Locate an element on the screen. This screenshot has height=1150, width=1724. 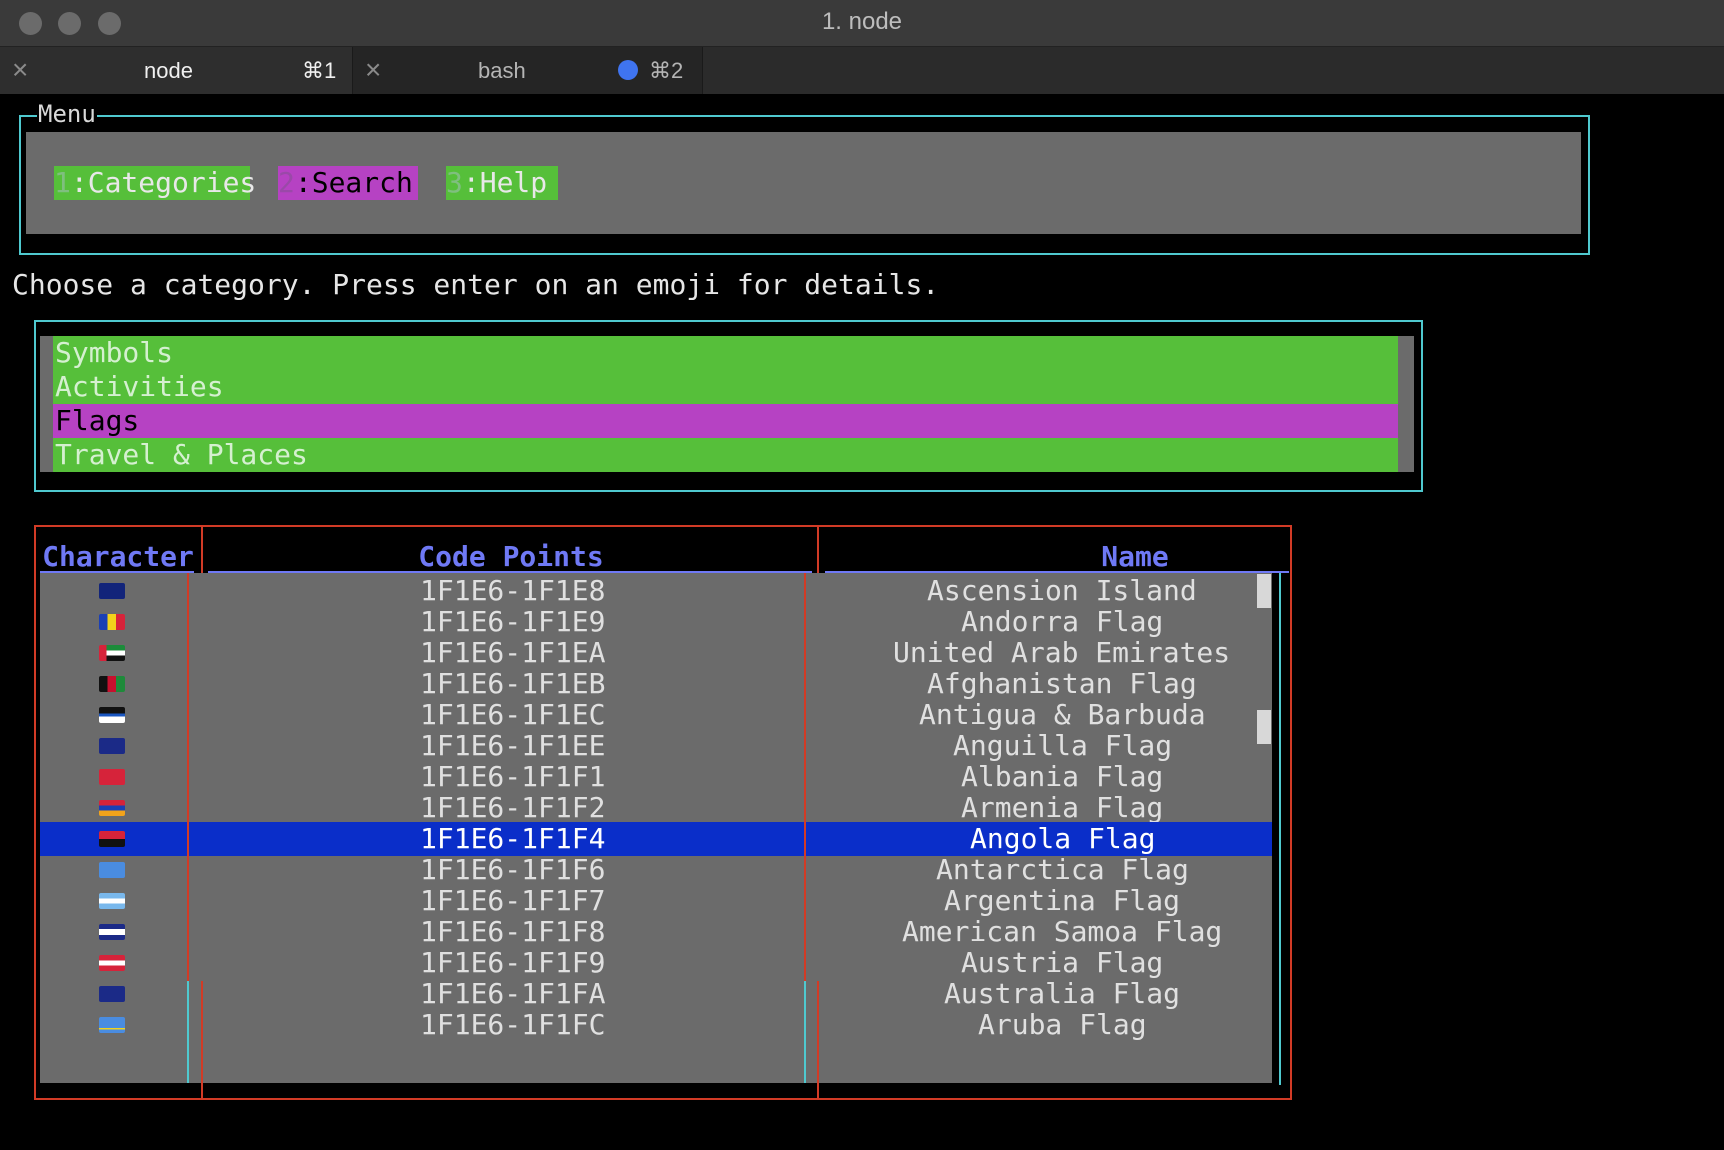
name-cell: Anguilla Flag is located at coordinates (1063, 745).